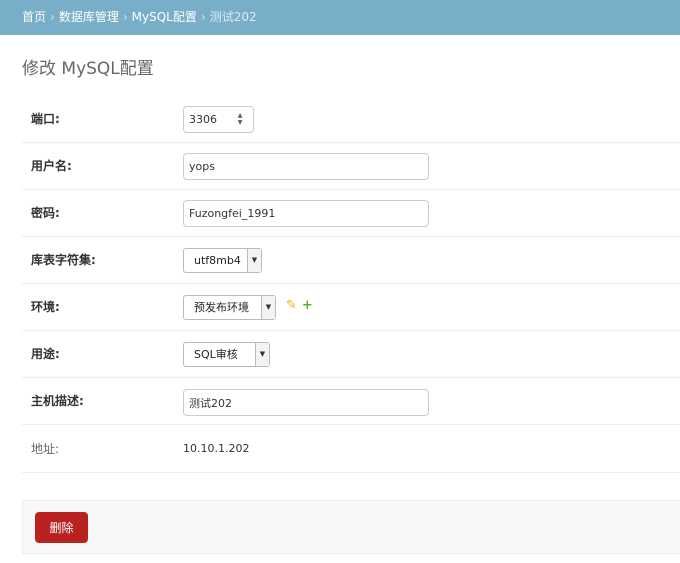 Image resolution: width=680 pixels, height=563 pixels. I want to click on host-desc-input, so click(306, 402).